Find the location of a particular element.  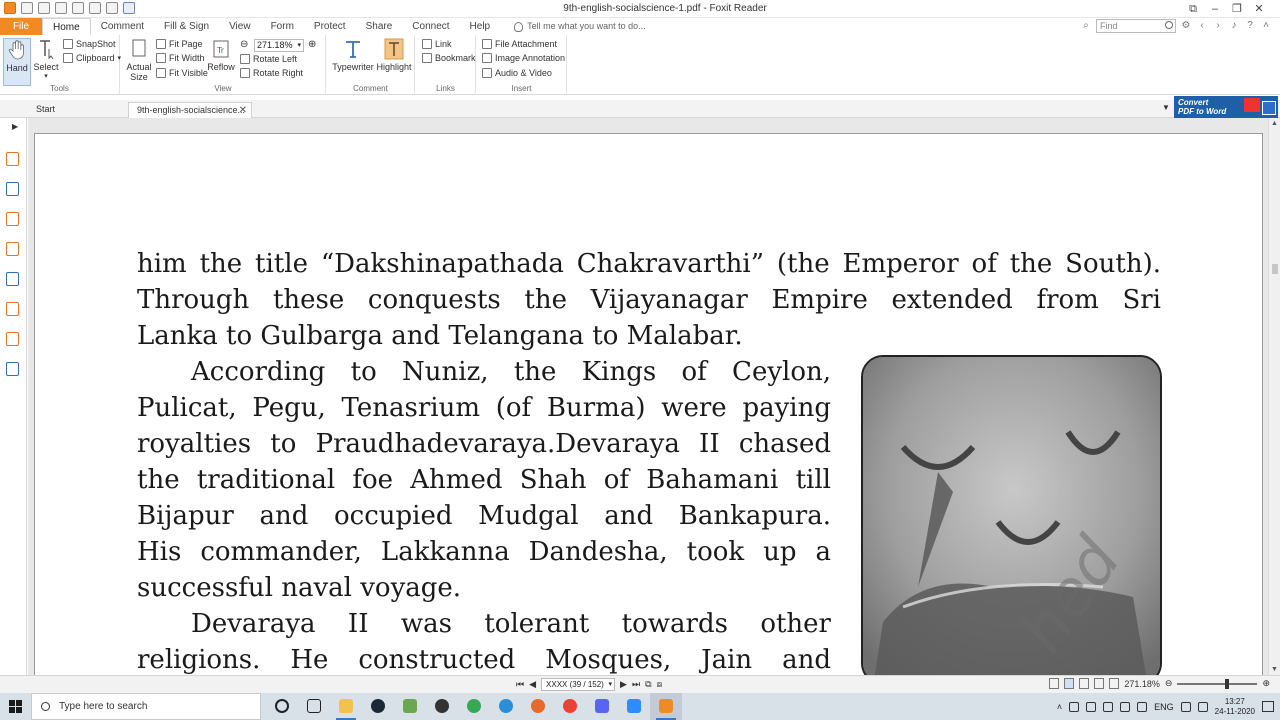

zoom-slider-knob is located at coordinates (1227, 683).